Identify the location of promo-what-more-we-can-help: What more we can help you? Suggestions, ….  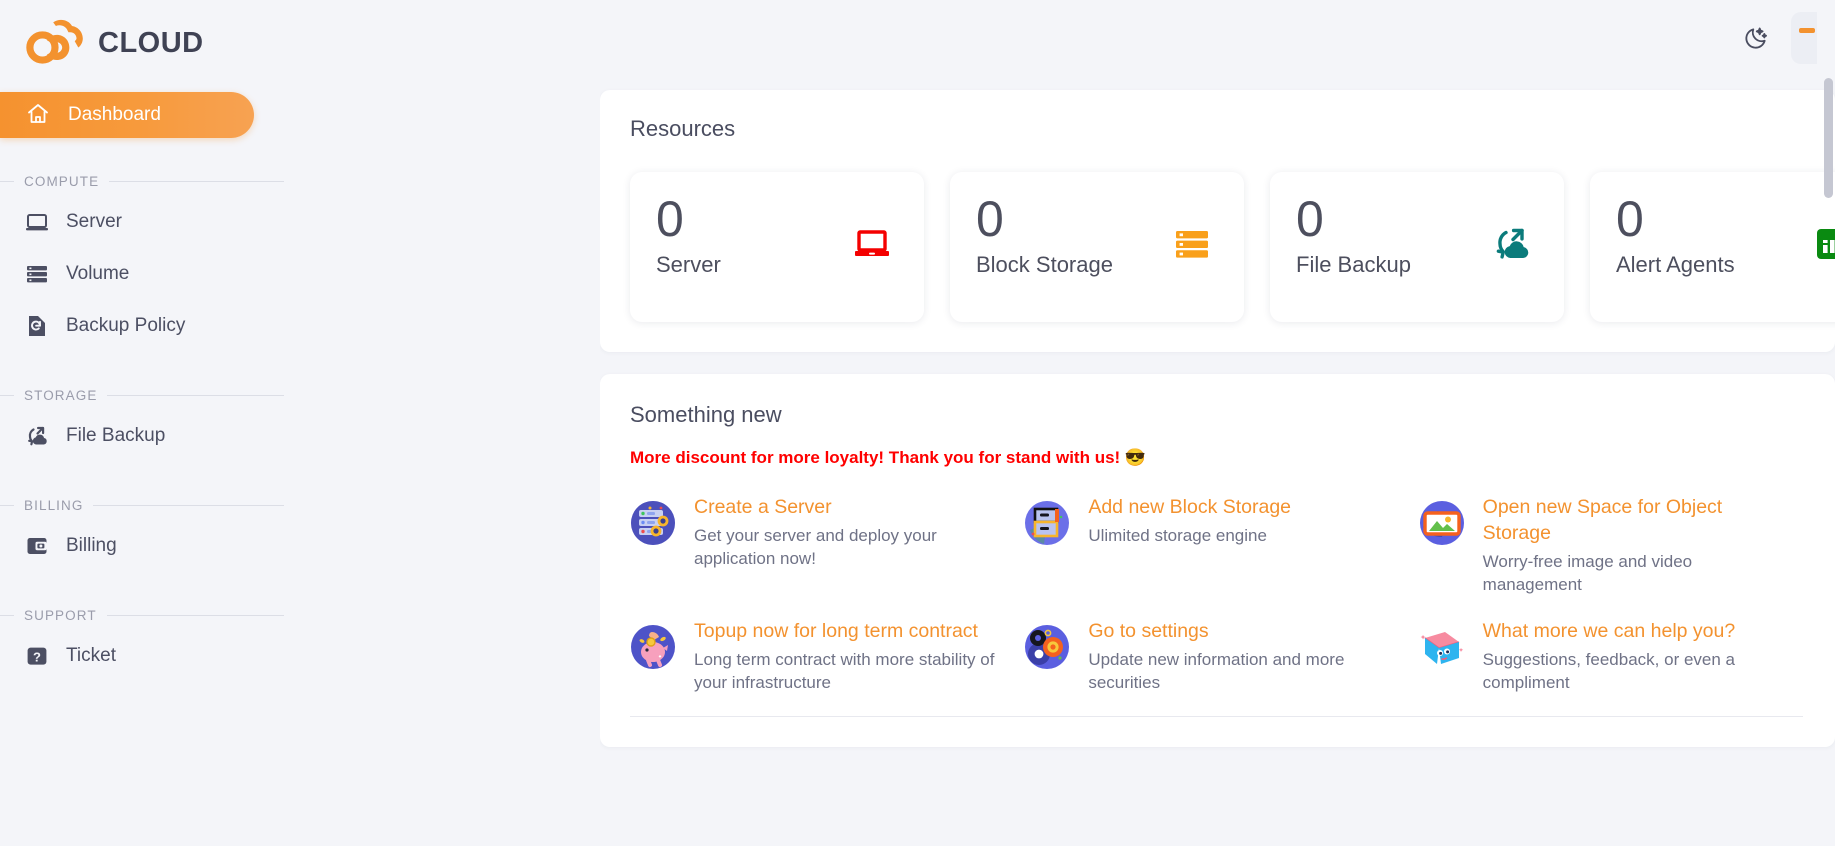
(1611, 656).